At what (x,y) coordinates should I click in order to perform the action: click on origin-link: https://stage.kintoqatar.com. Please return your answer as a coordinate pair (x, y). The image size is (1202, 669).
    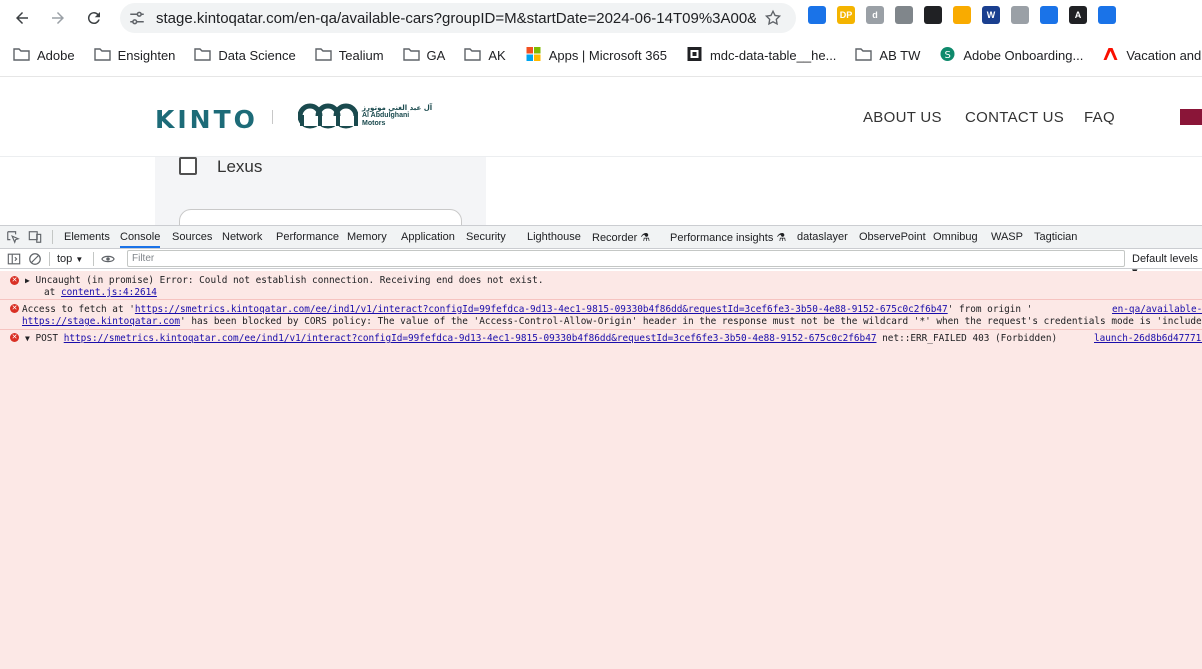
    Looking at the image, I should click on (101, 321).